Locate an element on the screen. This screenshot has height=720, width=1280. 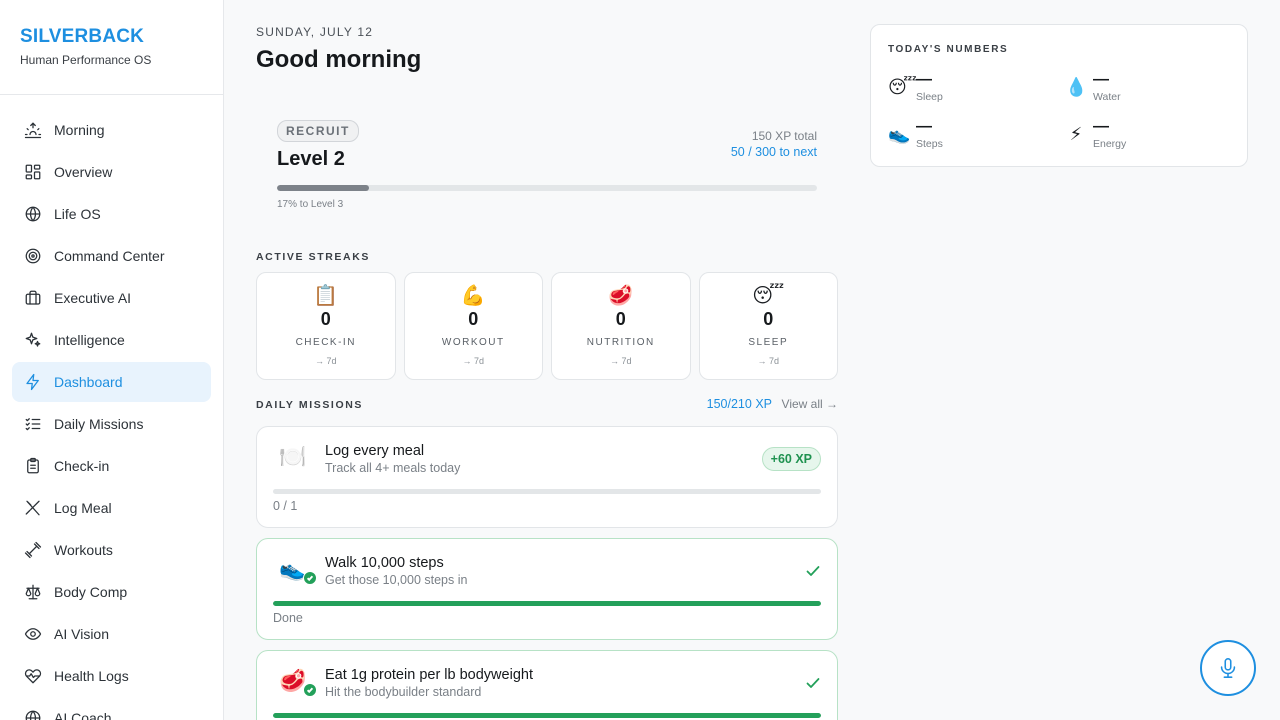
eye-icon is located at coordinates (33, 634).